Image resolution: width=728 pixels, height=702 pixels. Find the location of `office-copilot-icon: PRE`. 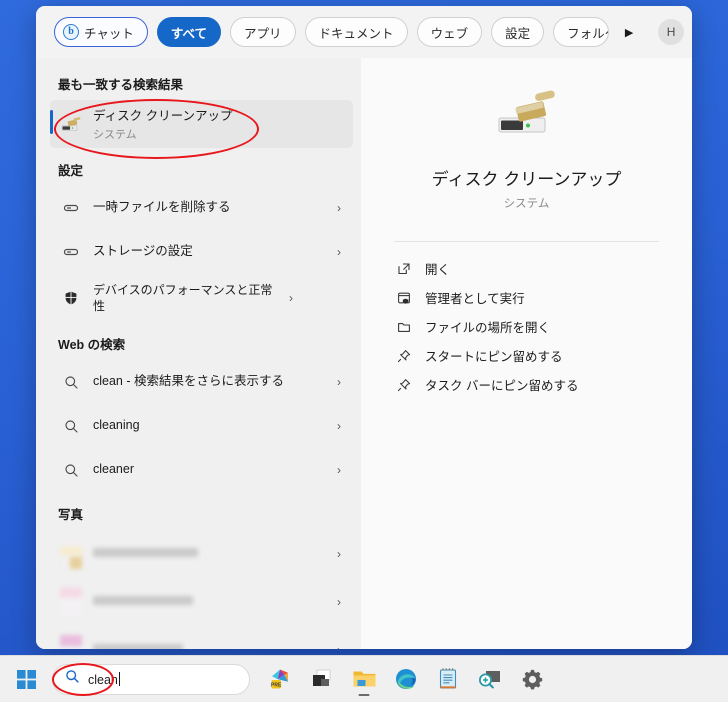

office-copilot-icon: PRE is located at coordinates (279, 679).